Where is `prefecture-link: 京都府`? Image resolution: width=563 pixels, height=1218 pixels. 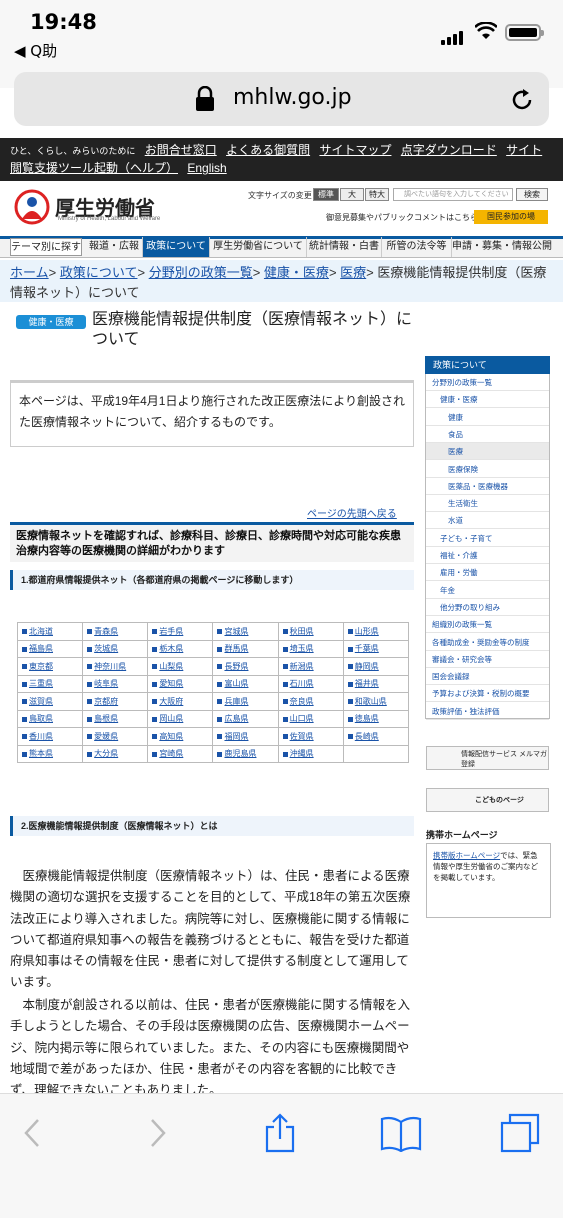
prefecture-link: 京都府 is located at coordinates (115, 701).